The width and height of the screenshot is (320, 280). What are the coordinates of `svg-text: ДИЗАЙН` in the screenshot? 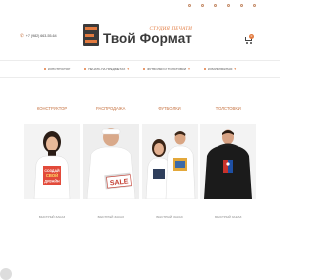 It's located at (52, 182).